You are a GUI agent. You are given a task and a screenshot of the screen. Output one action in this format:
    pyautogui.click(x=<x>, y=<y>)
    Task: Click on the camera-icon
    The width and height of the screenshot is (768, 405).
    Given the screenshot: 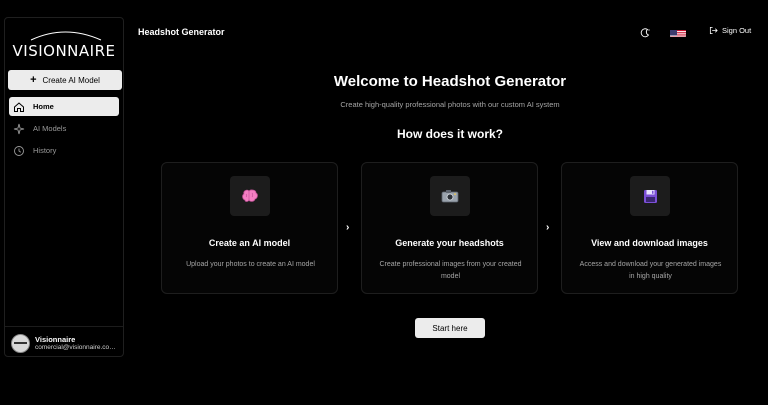 What is the action you would take?
    pyautogui.click(x=450, y=196)
    